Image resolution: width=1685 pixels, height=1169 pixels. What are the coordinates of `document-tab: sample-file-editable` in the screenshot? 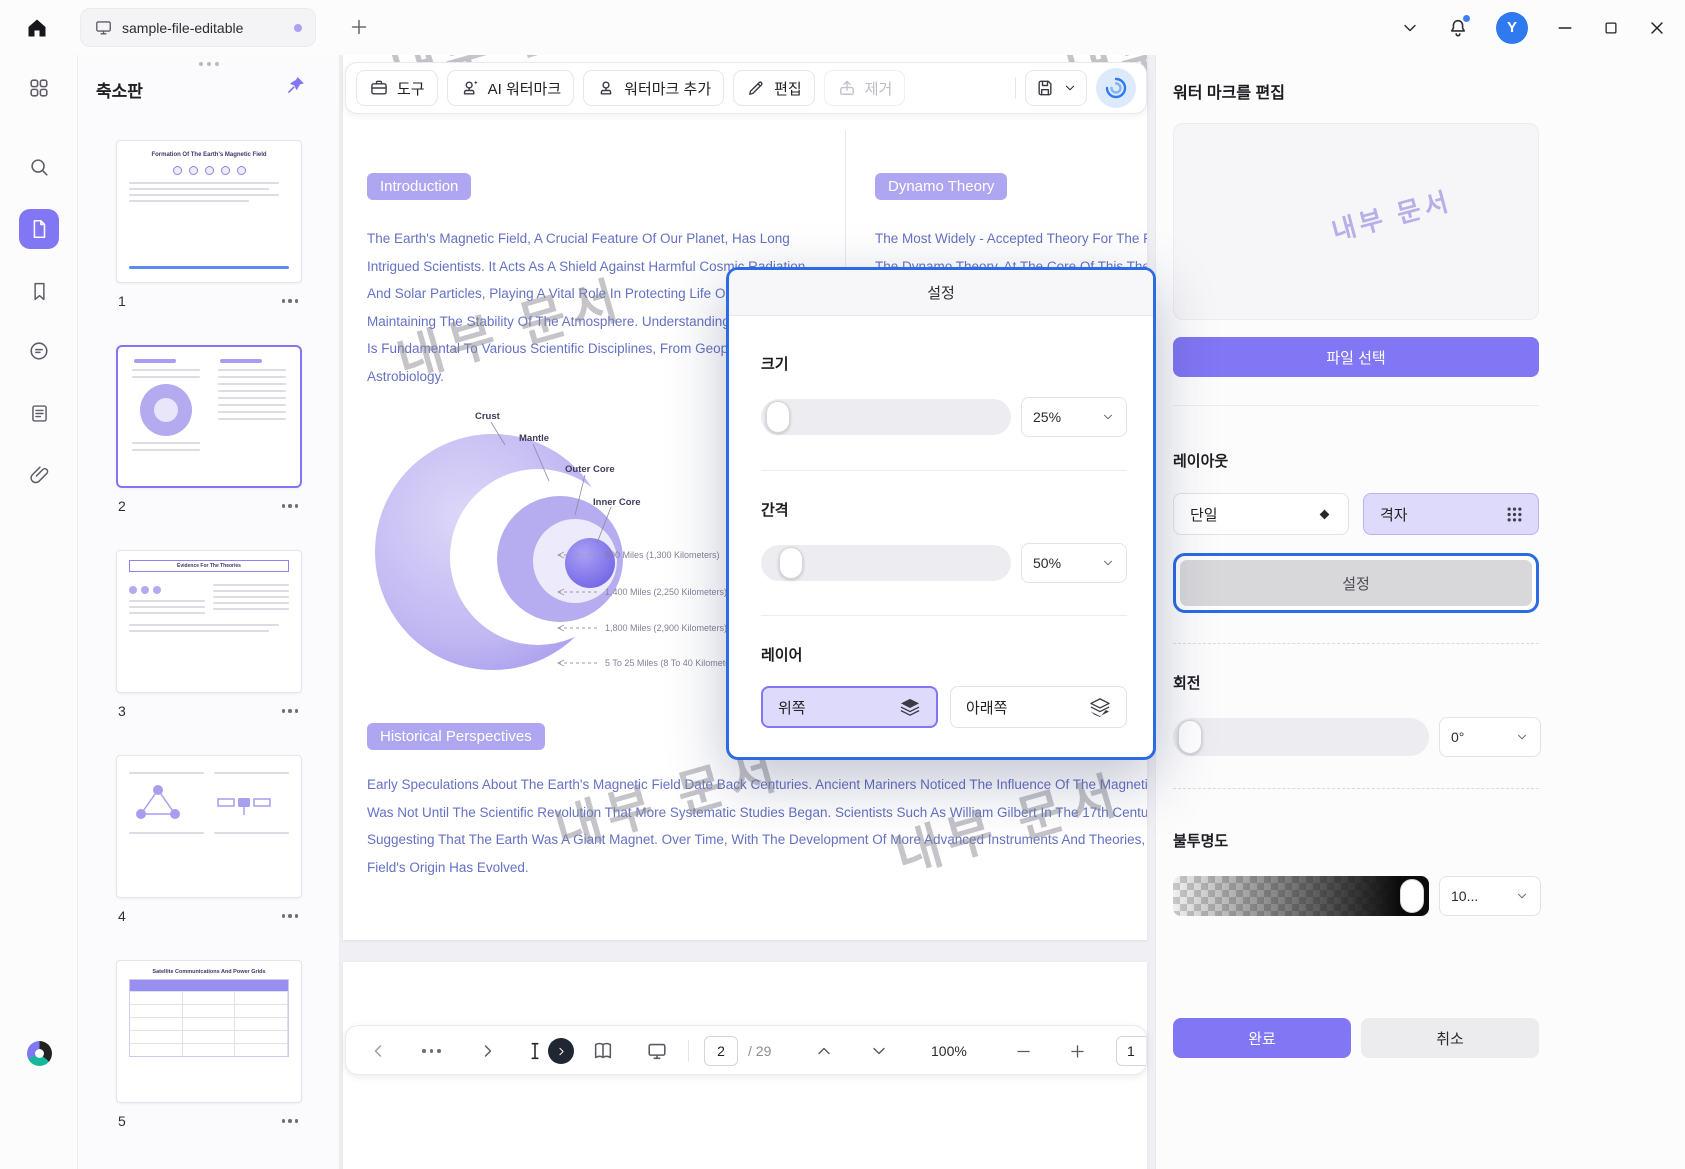 It's located at (198, 27).